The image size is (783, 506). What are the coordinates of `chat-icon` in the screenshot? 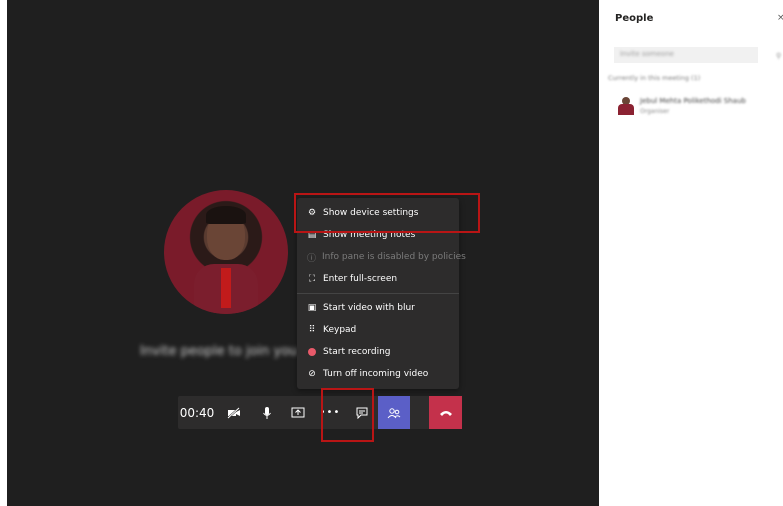 It's located at (362, 413).